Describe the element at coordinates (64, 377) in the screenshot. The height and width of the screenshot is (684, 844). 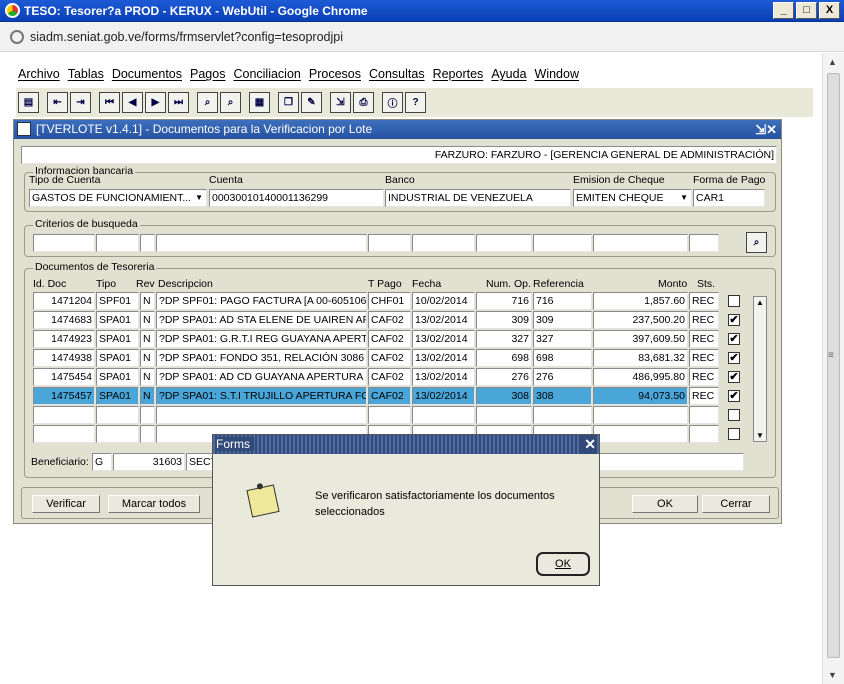
I see `cell-id: 1475454` at that location.